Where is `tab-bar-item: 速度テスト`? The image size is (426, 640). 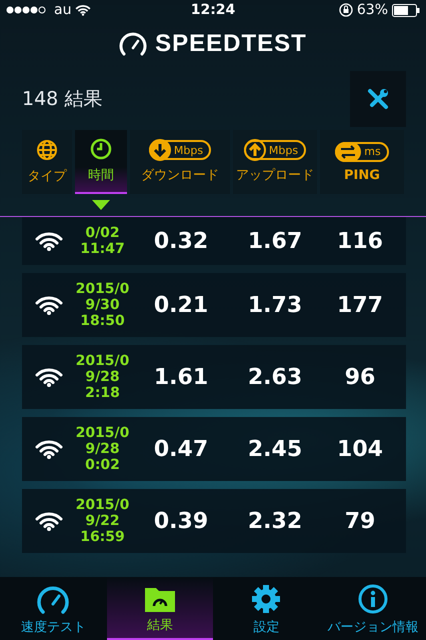
tab-bar-item: 速度テスト is located at coordinates (53, 608).